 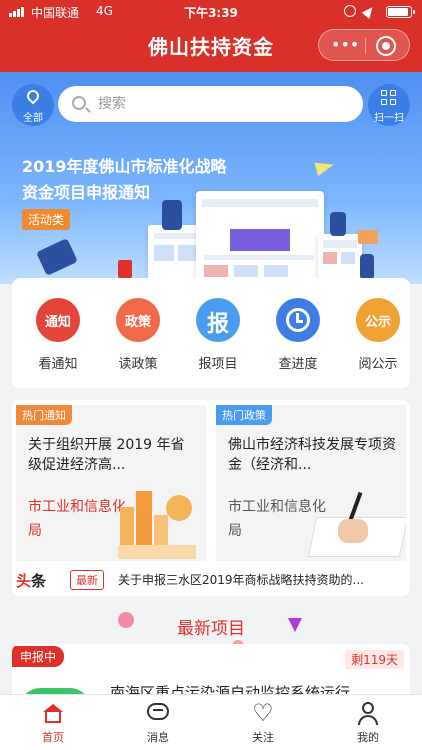 I want to click on tab-mine: 我的, so click(x=368, y=722).